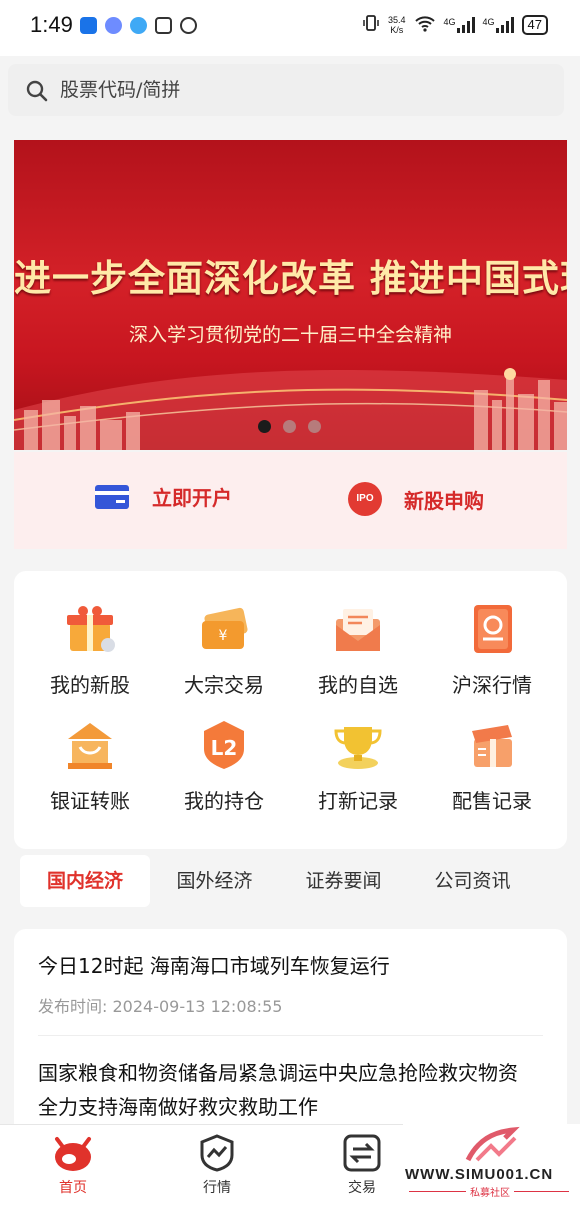 The height and width of the screenshot is (1205, 580). What do you see at coordinates (491, 1164) in the screenshot?
I see `watermark: WWW.SIMU001.CN 私募社区` at bounding box center [491, 1164].